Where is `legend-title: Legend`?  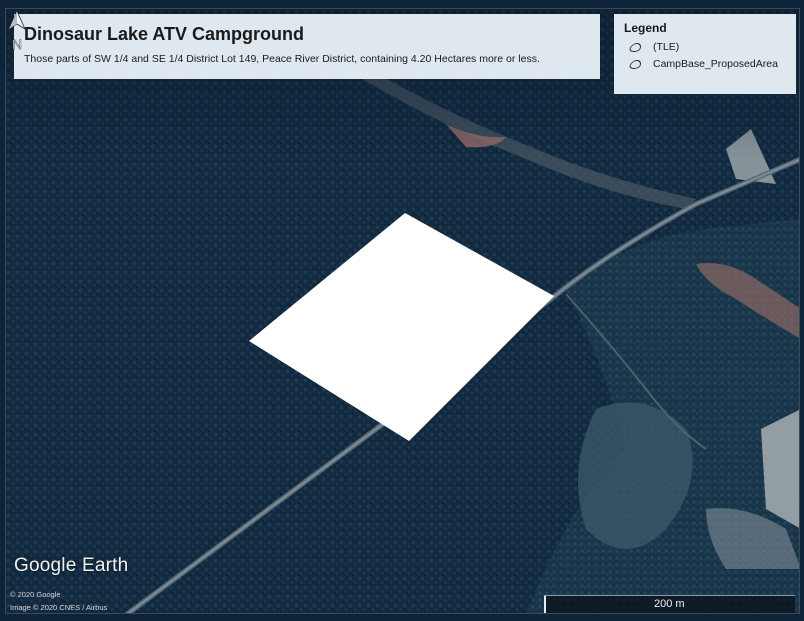
legend-title: Legend is located at coordinates (645, 28).